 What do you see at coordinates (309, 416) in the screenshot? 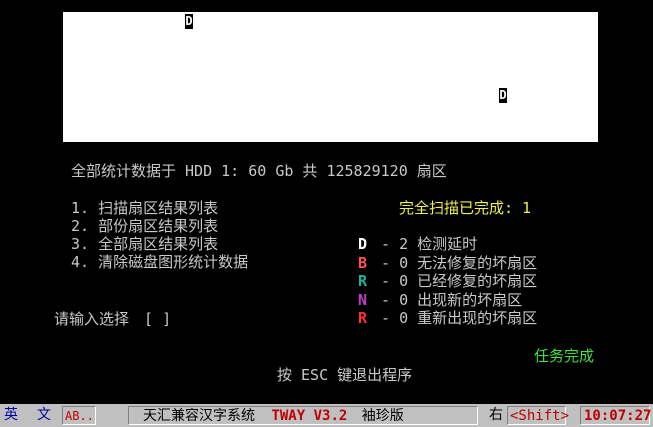
I see `system-version: TWAY V3.2` at bounding box center [309, 416].